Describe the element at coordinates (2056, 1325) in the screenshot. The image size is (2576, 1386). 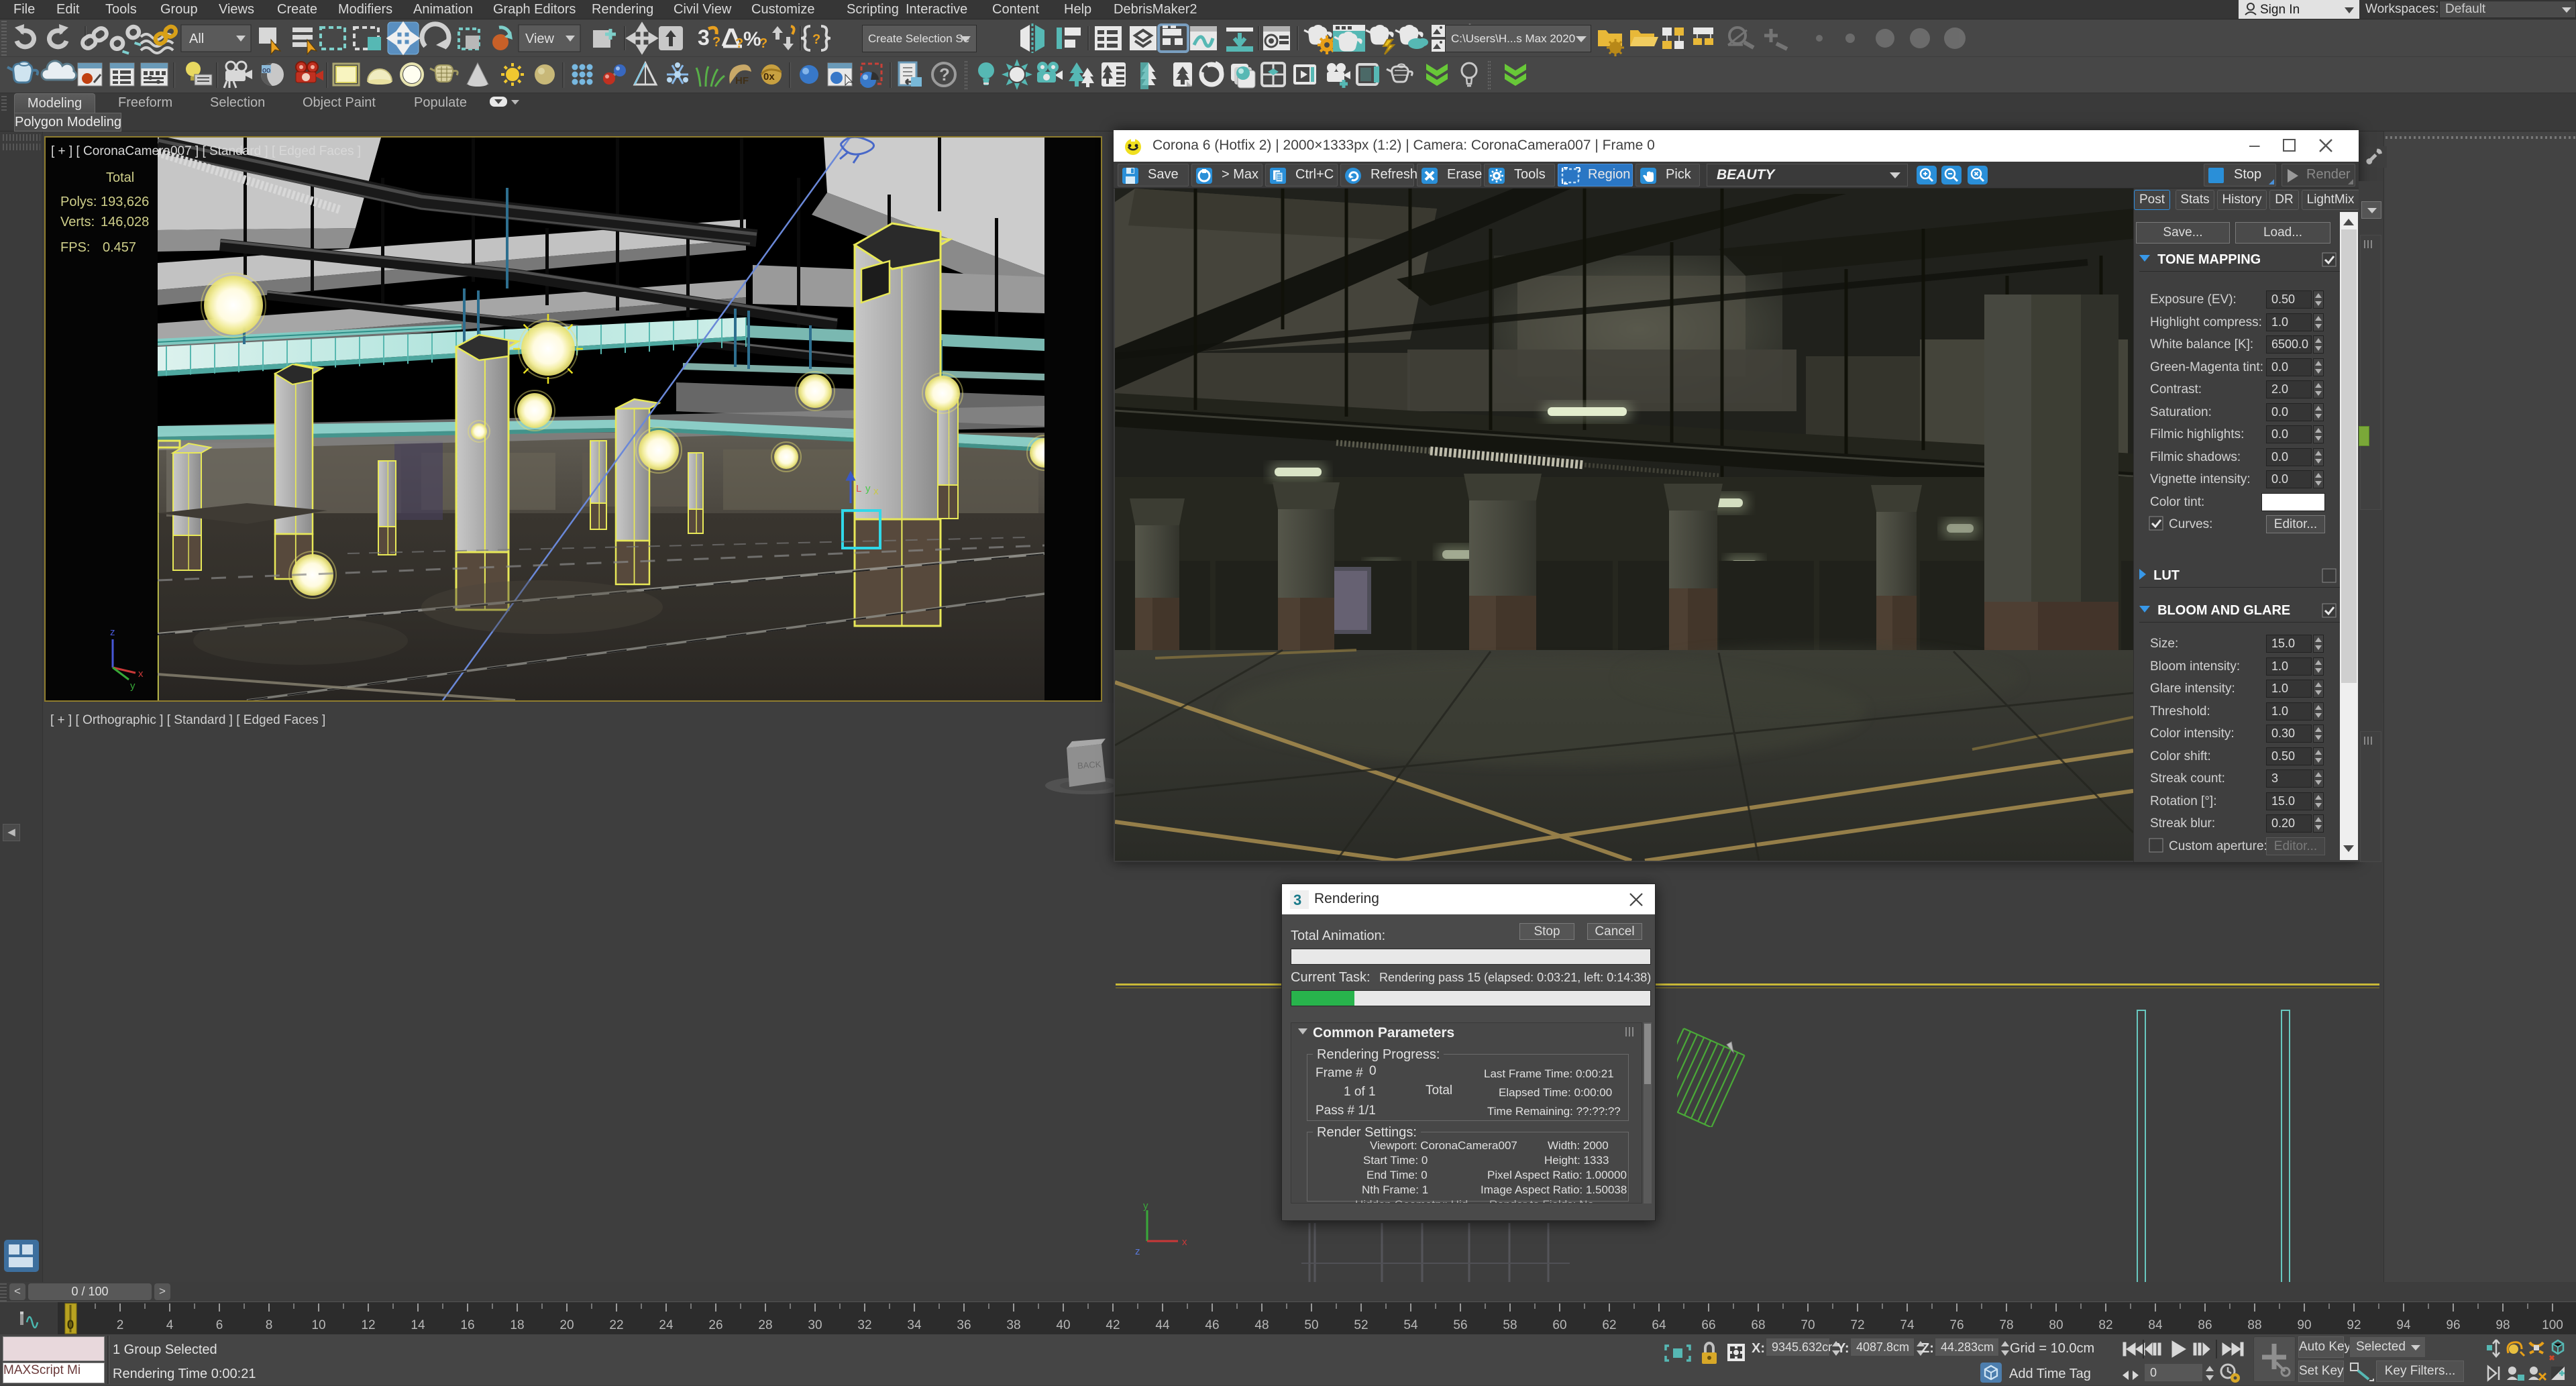
I see `svg-text: 80` at that location.